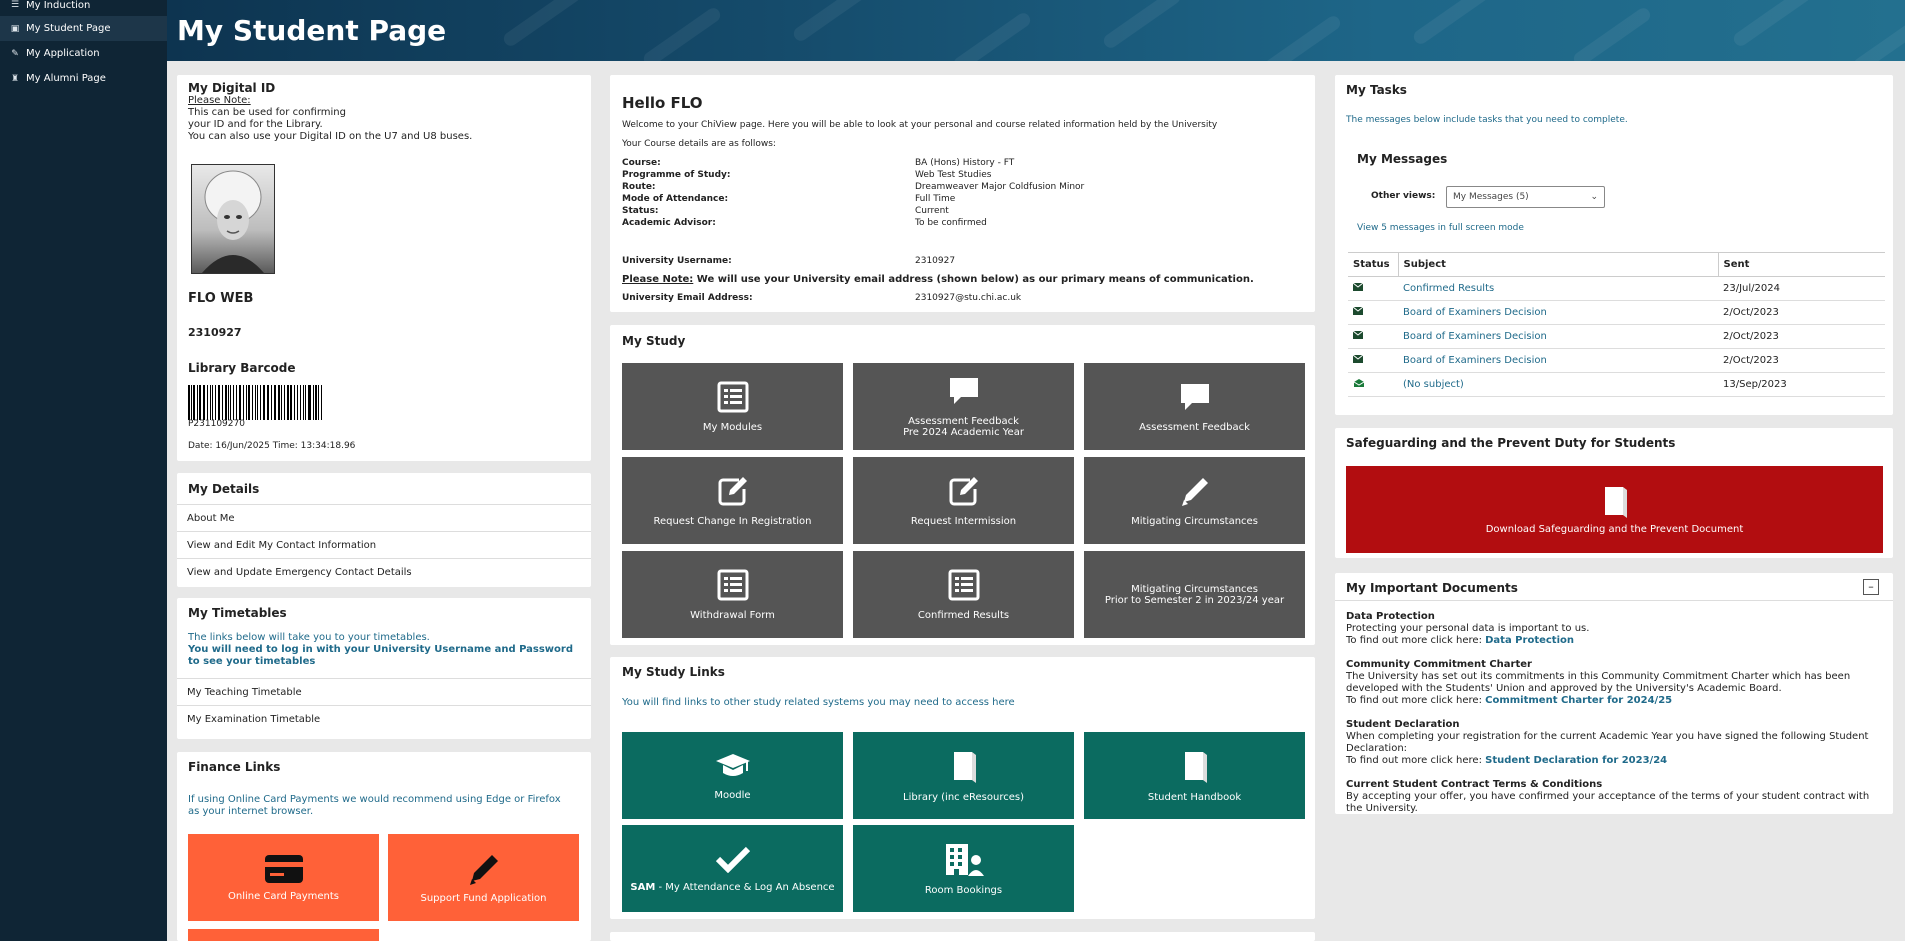  What do you see at coordinates (962, 936) in the screenshot?
I see `panel-partial` at bounding box center [962, 936].